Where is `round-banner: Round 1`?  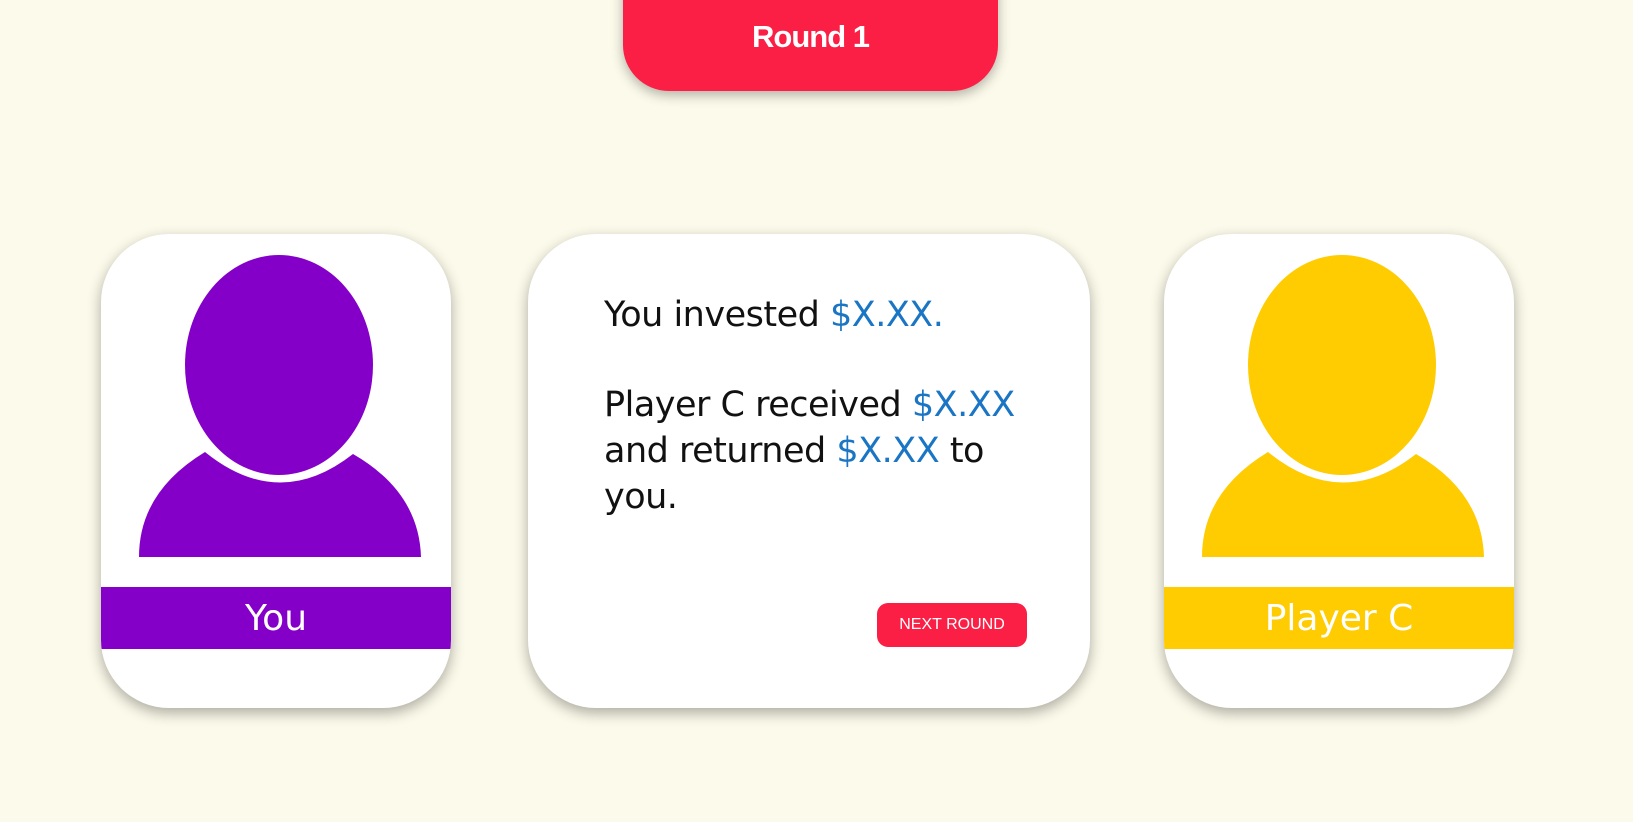
round-banner: Round 1 is located at coordinates (810, 45).